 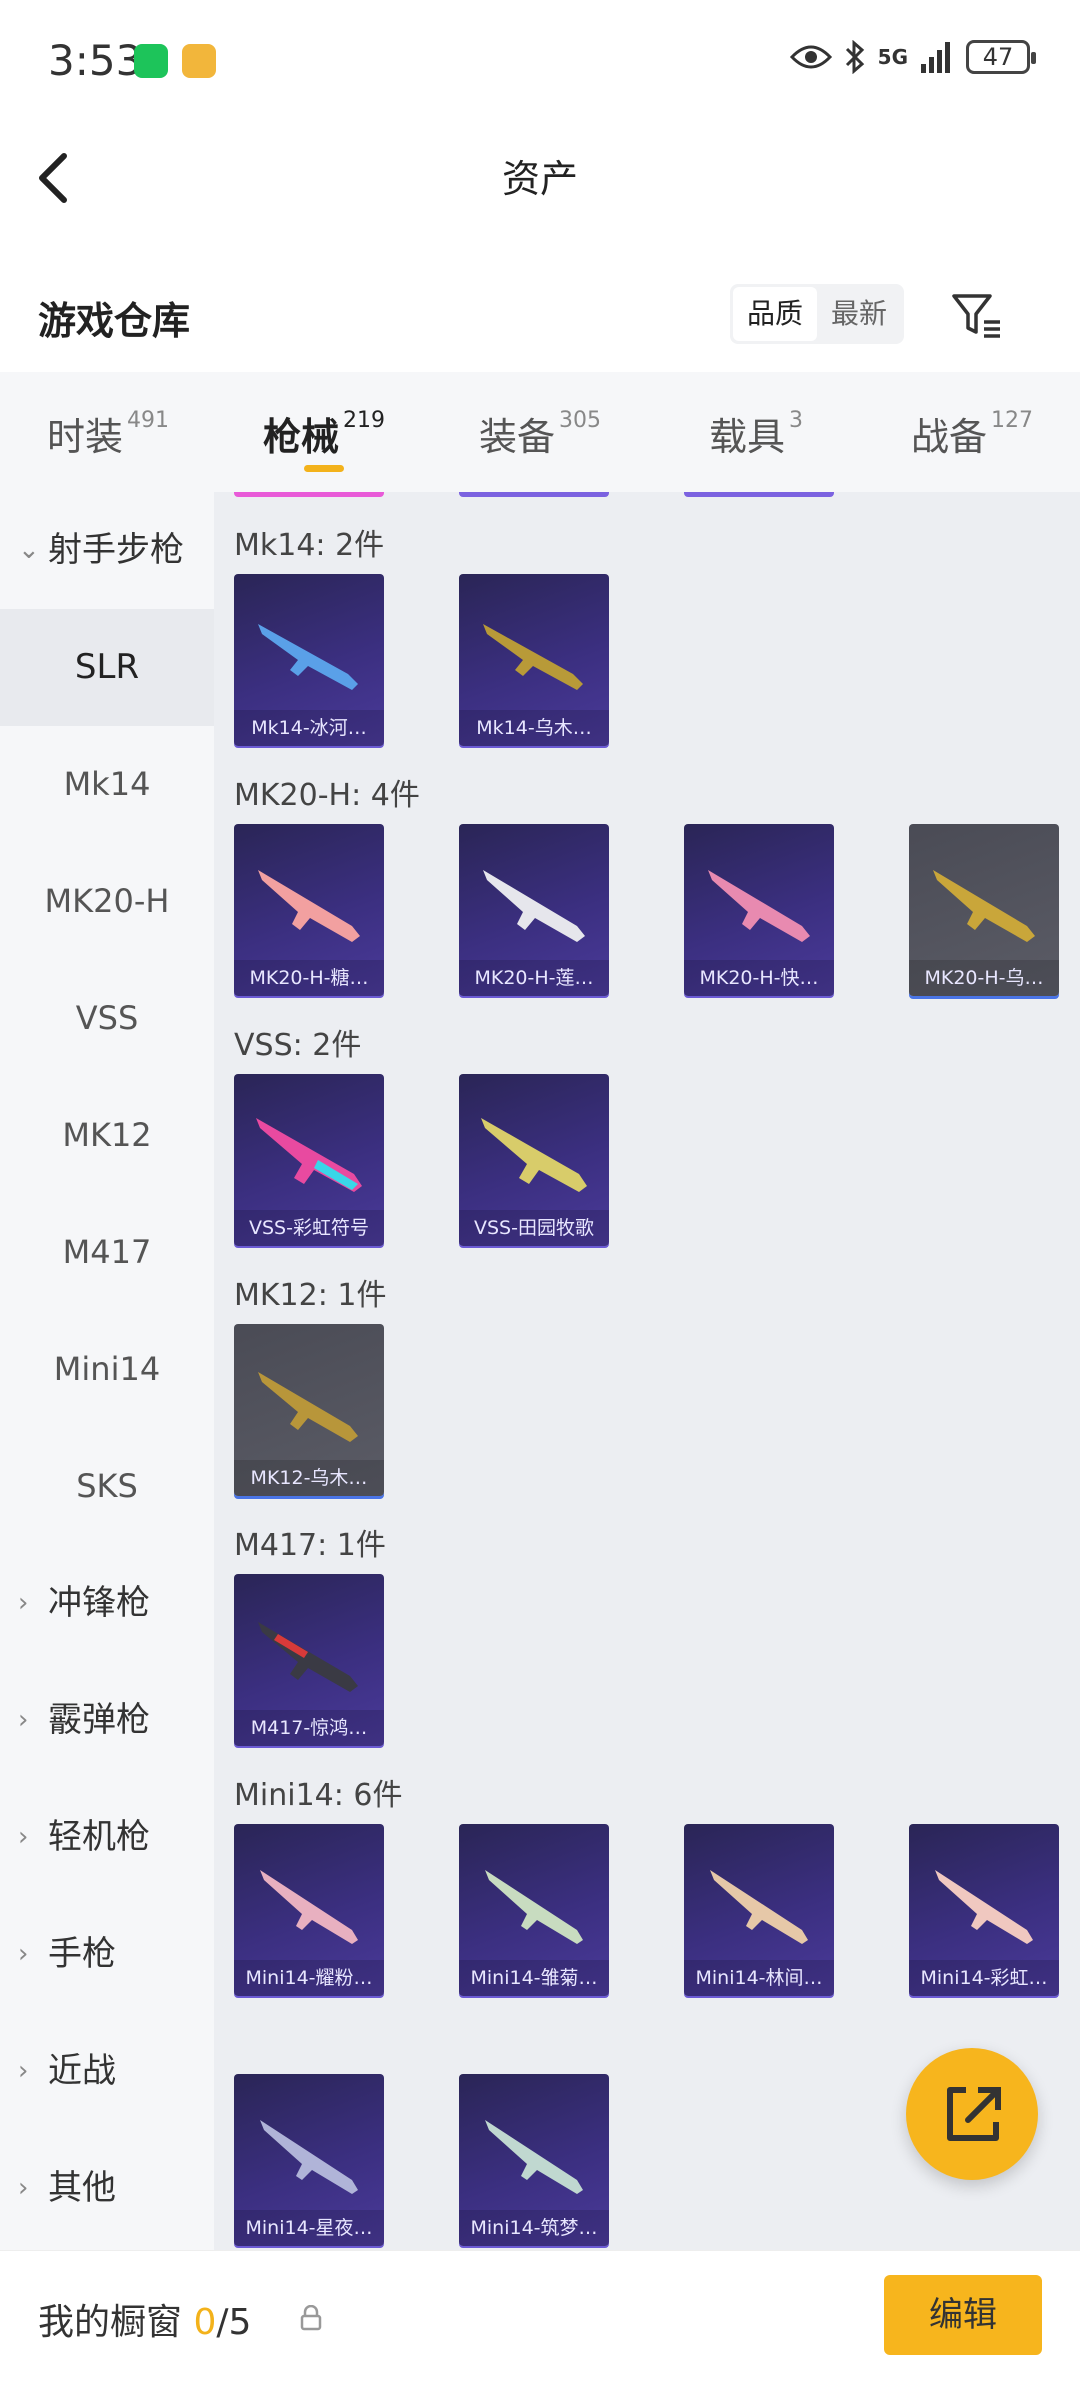 I want to click on status-time: 3:53, so click(x=95, y=60).